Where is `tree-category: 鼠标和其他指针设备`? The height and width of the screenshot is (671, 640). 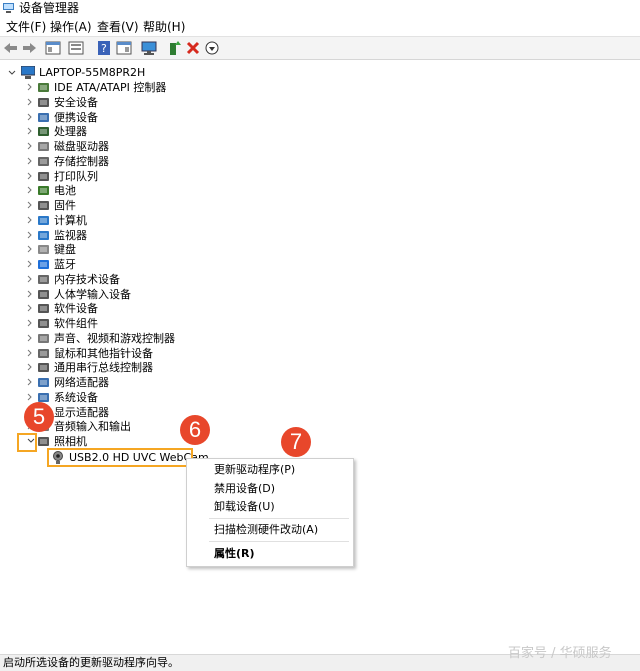 tree-category: 鼠标和其他指针设备 is located at coordinates (150, 353).